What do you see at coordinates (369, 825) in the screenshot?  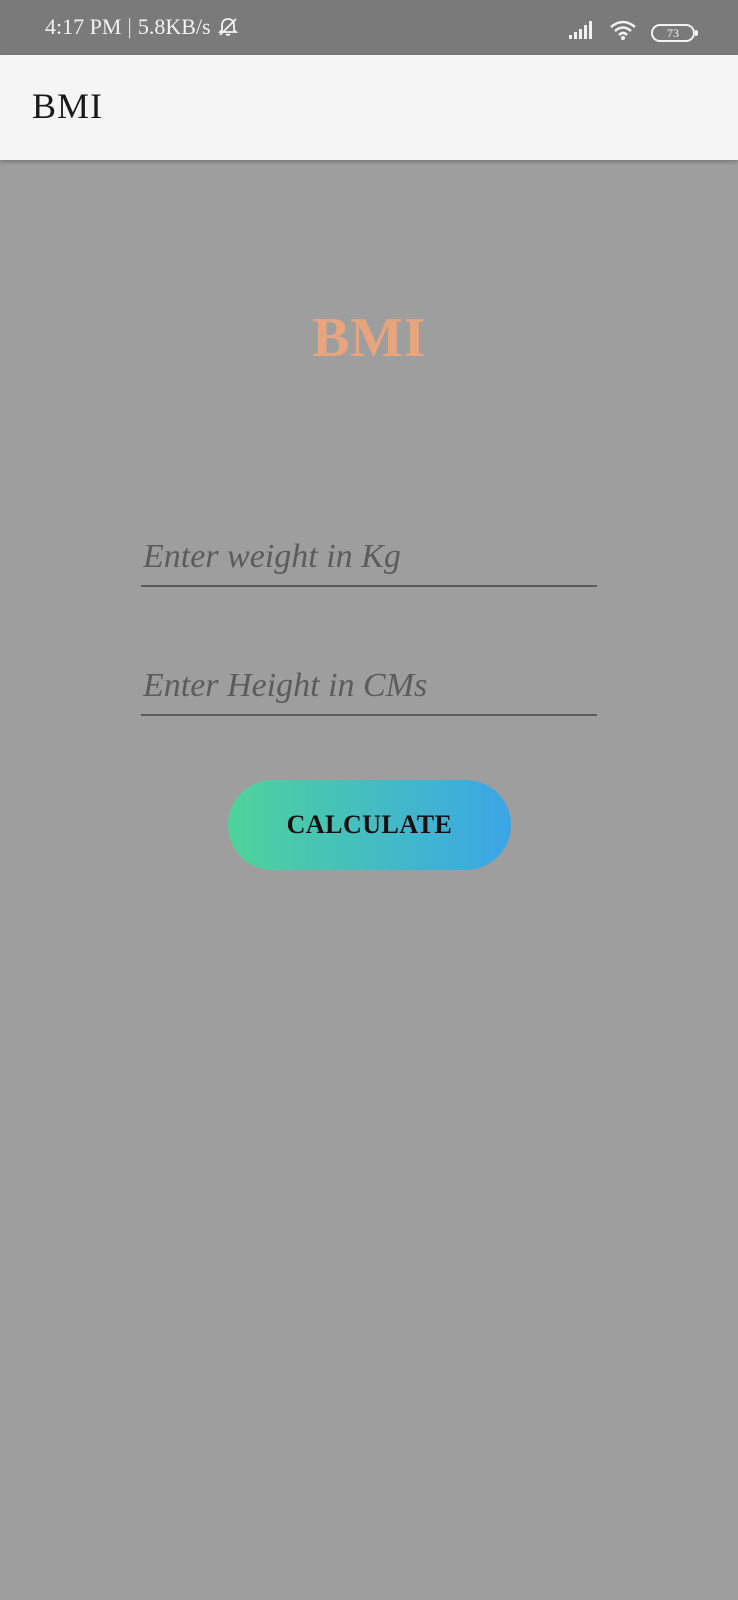 I see `calculate-button: CALCULATE` at bounding box center [369, 825].